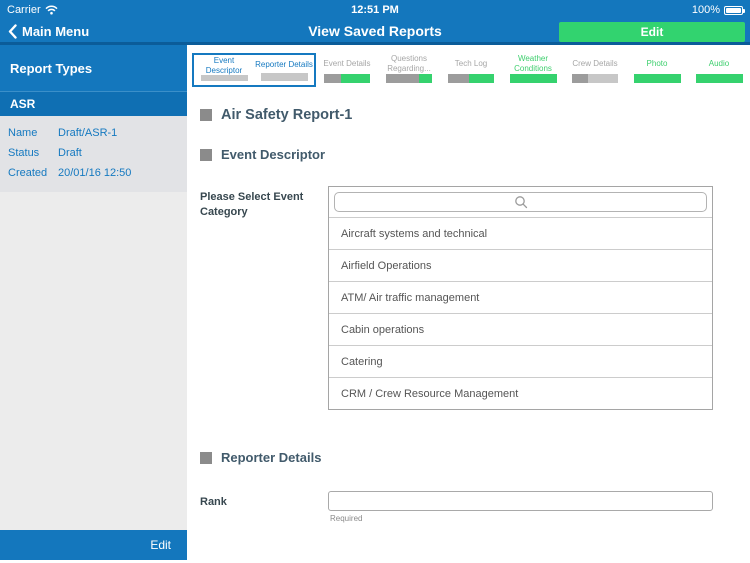 The width and height of the screenshot is (750, 563). Describe the element at coordinates (88, 133) in the screenshot. I see `info-value: Draft/ASR-1` at that location.